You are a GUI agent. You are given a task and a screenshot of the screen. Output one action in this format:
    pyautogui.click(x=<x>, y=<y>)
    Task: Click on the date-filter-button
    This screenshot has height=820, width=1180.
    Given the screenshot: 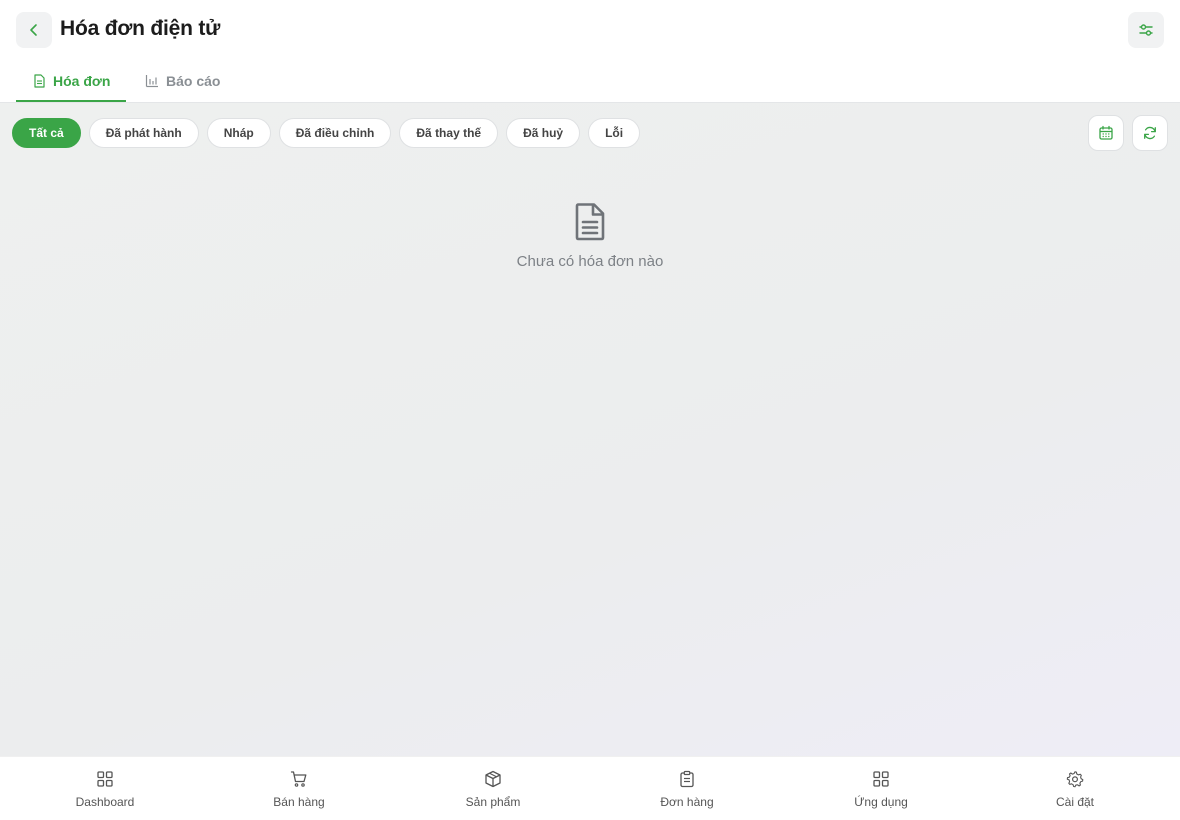 What is the action you would take?
    pyautogui.click(x=1106, y=133)
    